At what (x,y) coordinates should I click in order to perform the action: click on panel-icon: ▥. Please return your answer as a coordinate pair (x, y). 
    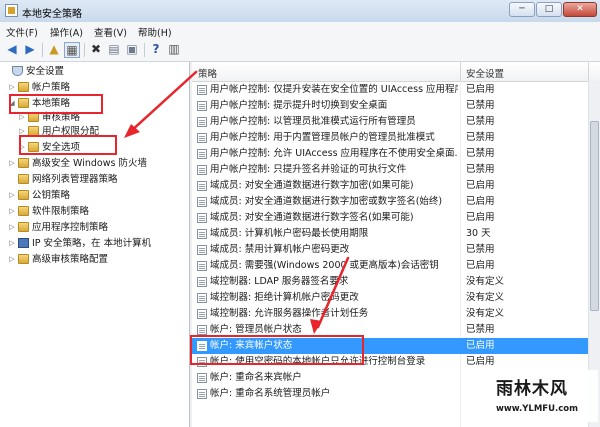
    Looking at the image, I should click on (174, 50).